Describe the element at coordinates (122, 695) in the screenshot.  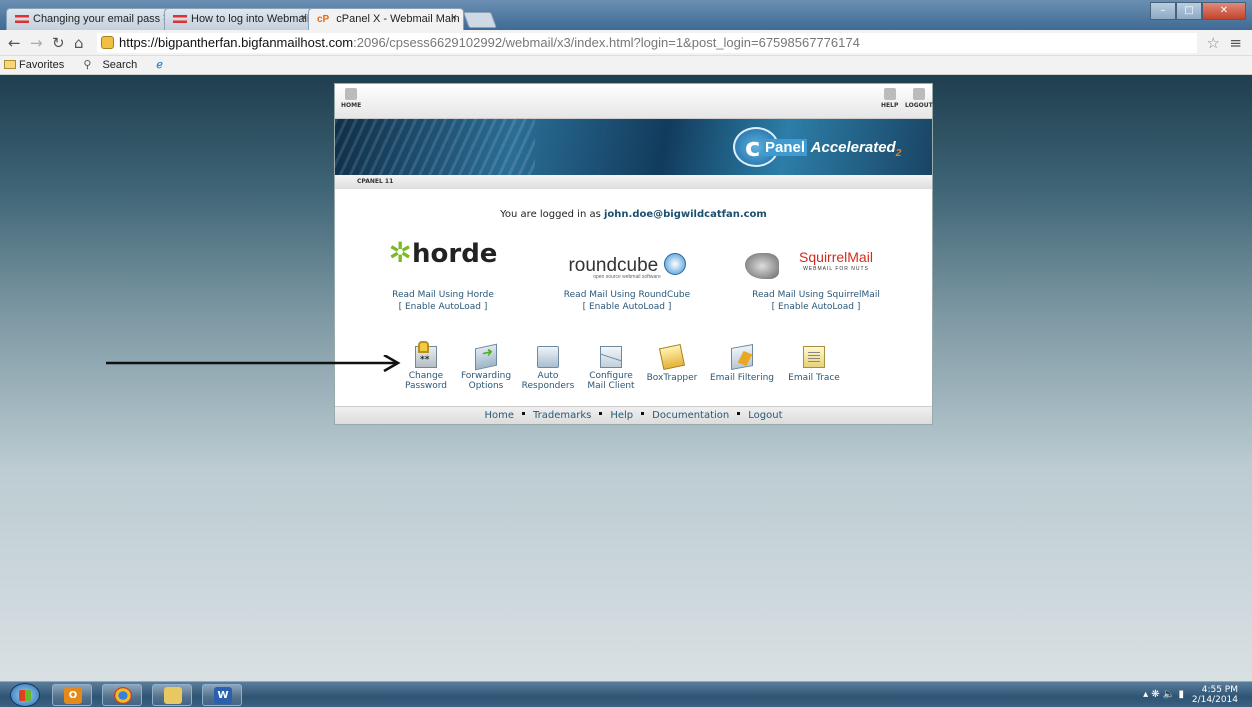
I see `taskbar-chrome` at that location.